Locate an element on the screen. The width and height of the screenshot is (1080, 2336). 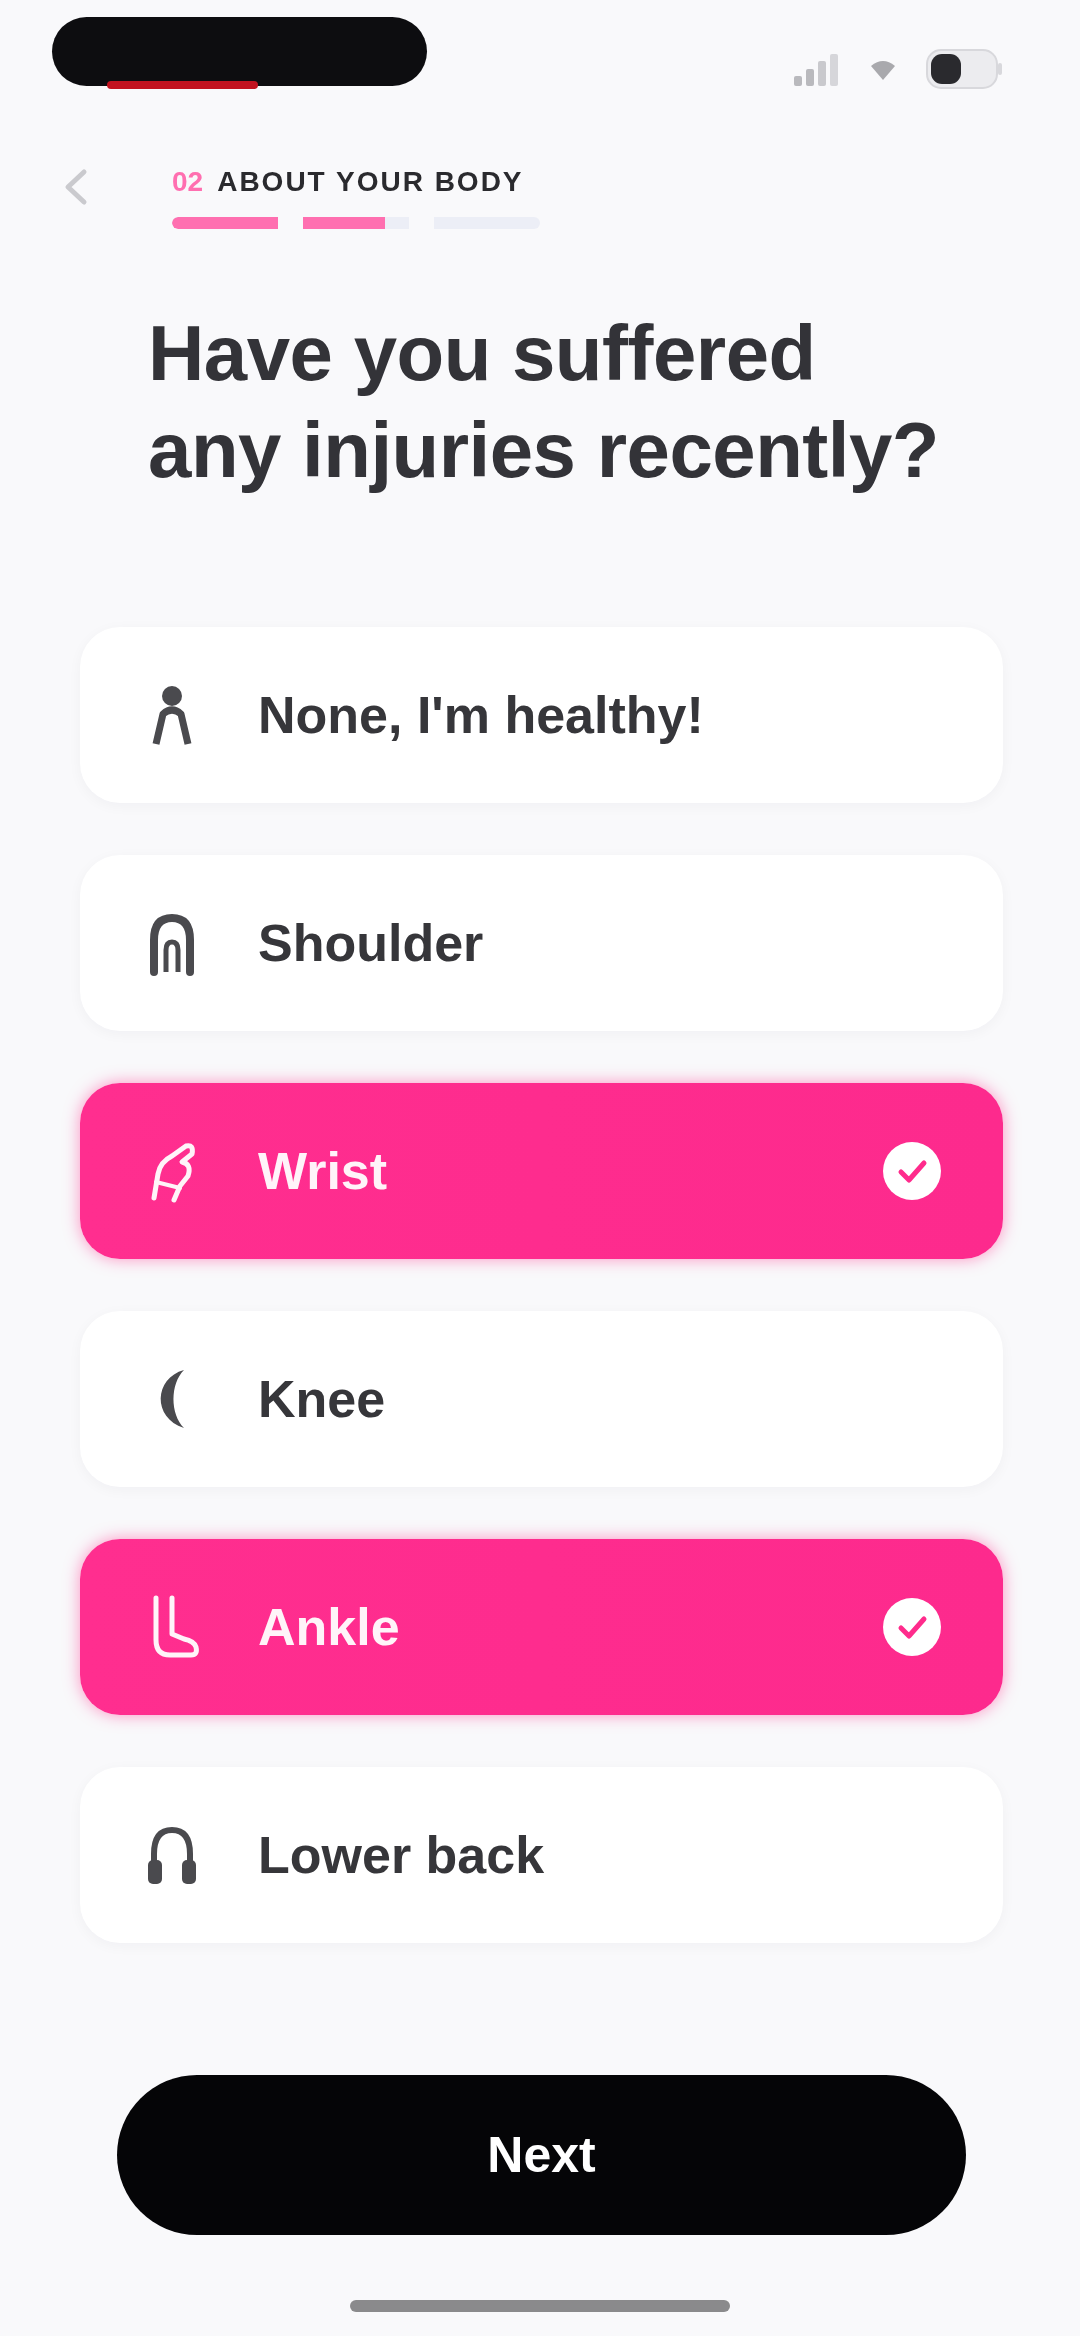
next-button: Next is located at coordinates (541, 2155).